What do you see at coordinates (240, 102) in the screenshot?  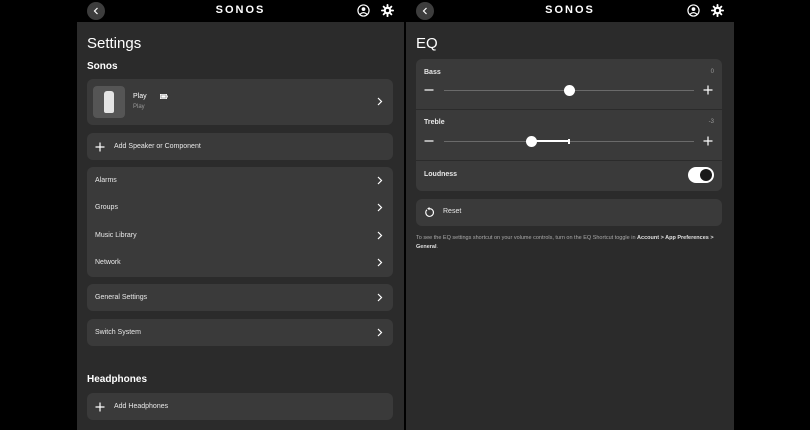 I see `speaker-card: Play Play` at bounding box center [240, 102].